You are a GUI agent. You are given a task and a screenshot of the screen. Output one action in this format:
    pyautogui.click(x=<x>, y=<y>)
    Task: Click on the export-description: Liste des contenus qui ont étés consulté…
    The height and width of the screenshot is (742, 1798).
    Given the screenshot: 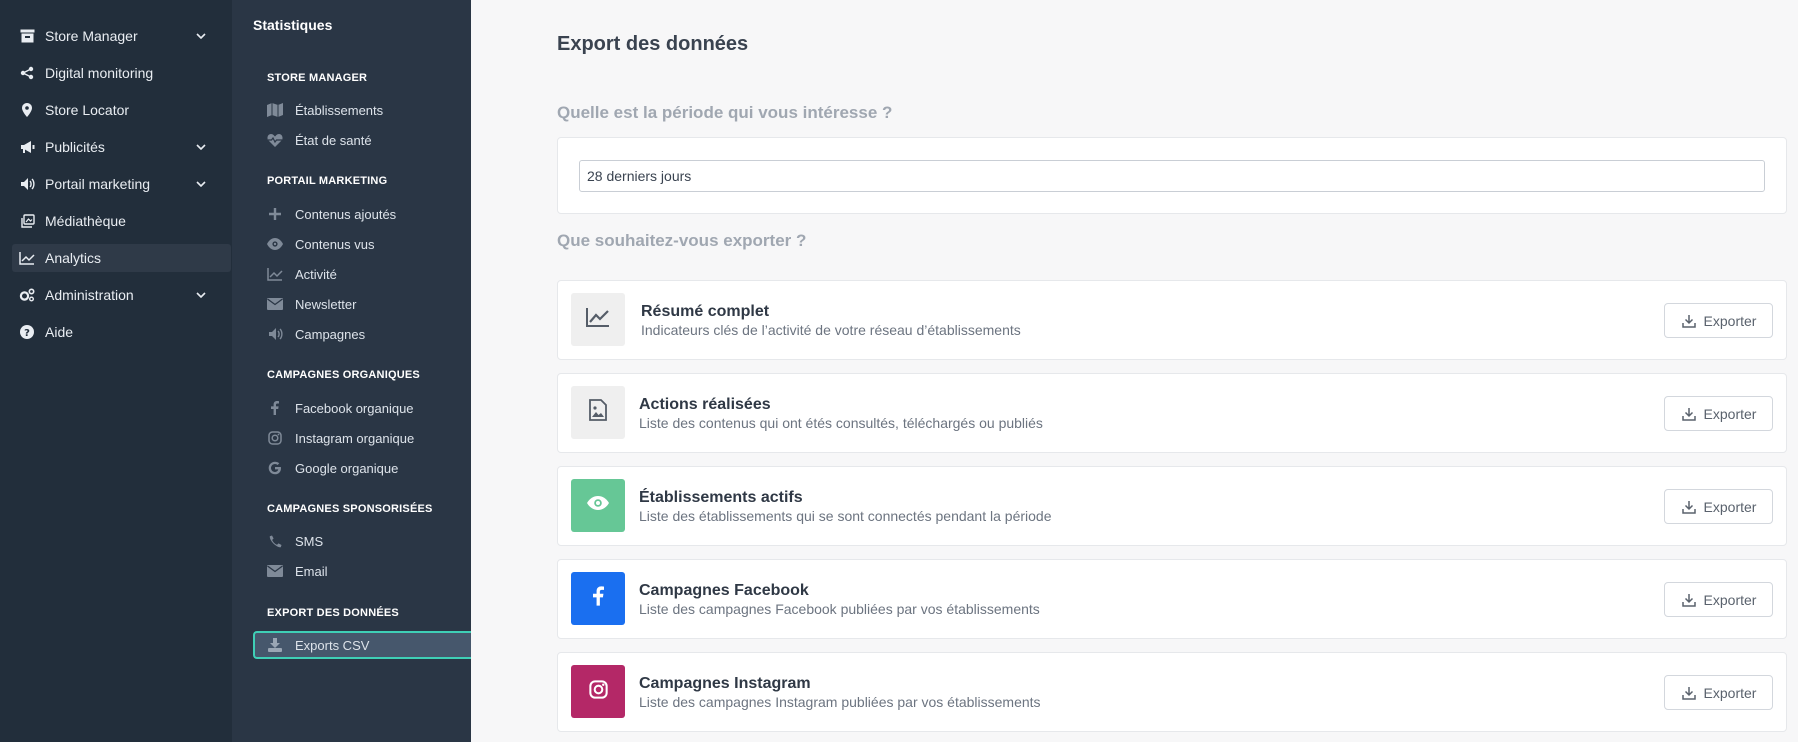 What is the action you would take?
    pyautogui.click(x=841, y=423)
    